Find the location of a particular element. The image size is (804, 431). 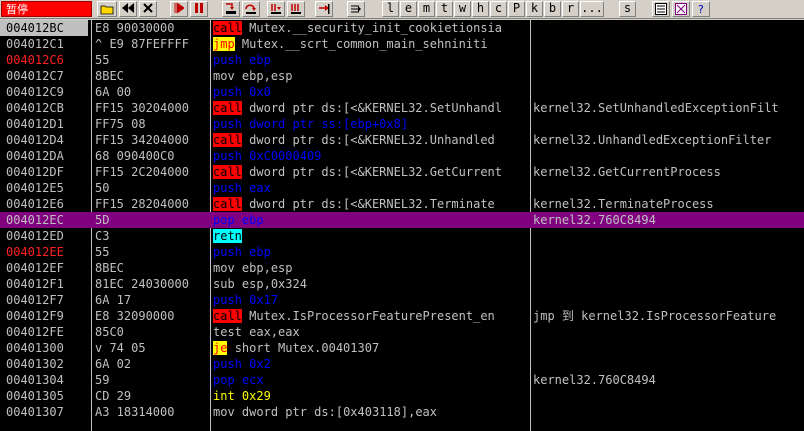

hex-dump-cell: FF15 2C204000 is located at coordinates (152, 172).